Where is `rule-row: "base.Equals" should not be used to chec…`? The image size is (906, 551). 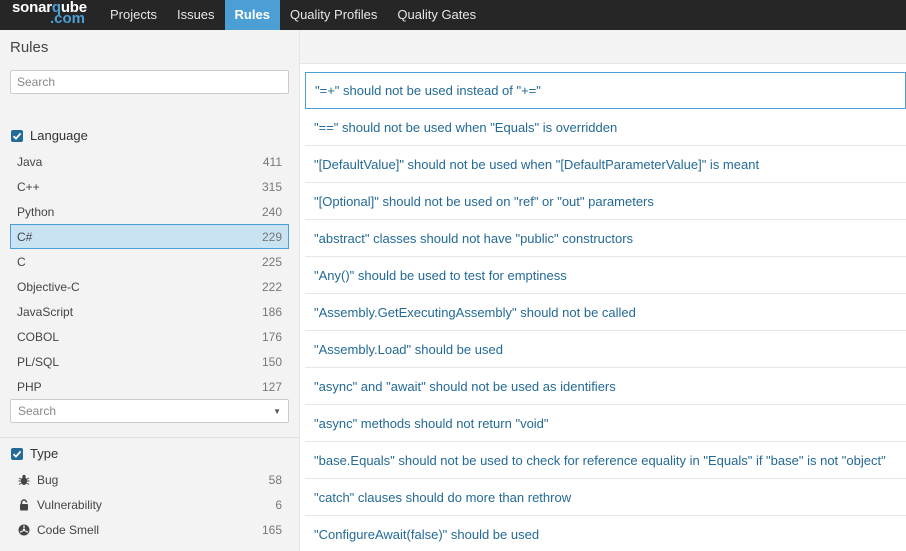 rule-row: "base.Equals" should not be used to chec… is located at coordinates (605, 460).